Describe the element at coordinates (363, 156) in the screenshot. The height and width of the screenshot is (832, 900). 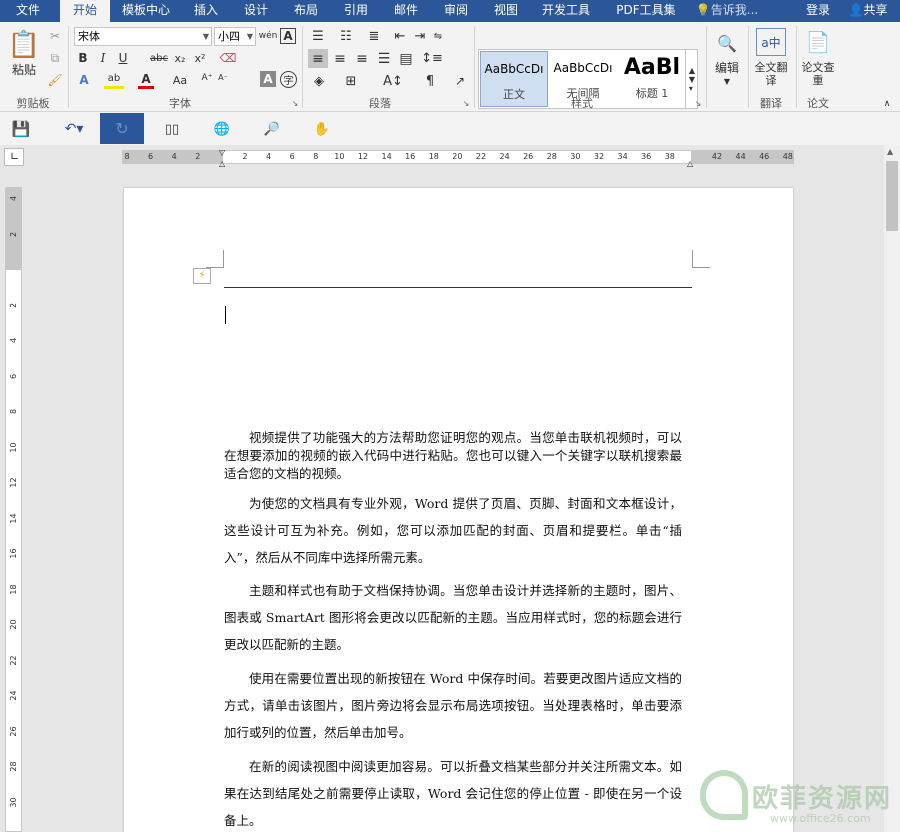
I see `ruler-tick-label: 12` at that location.